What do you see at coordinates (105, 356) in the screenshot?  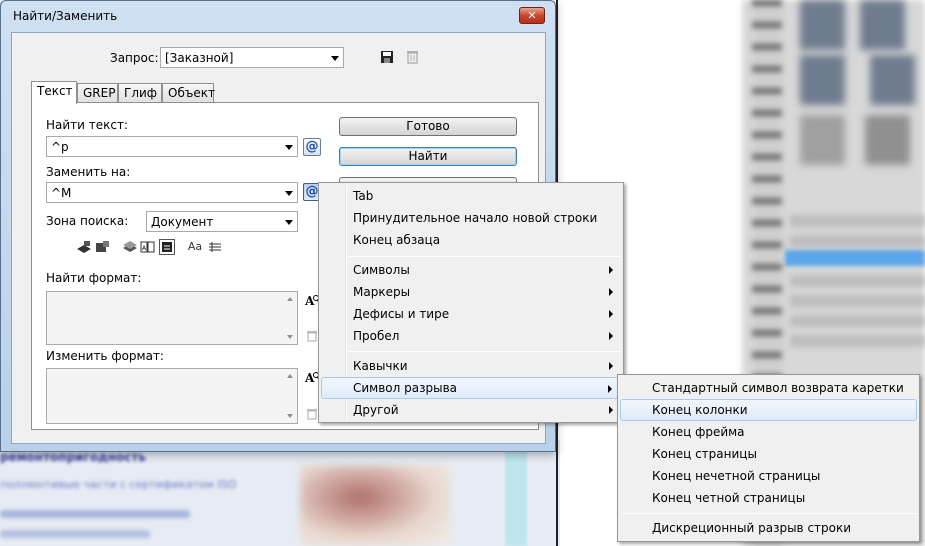 I see `change-format-label: Изменить формат:` at bounding box center [105, 356].